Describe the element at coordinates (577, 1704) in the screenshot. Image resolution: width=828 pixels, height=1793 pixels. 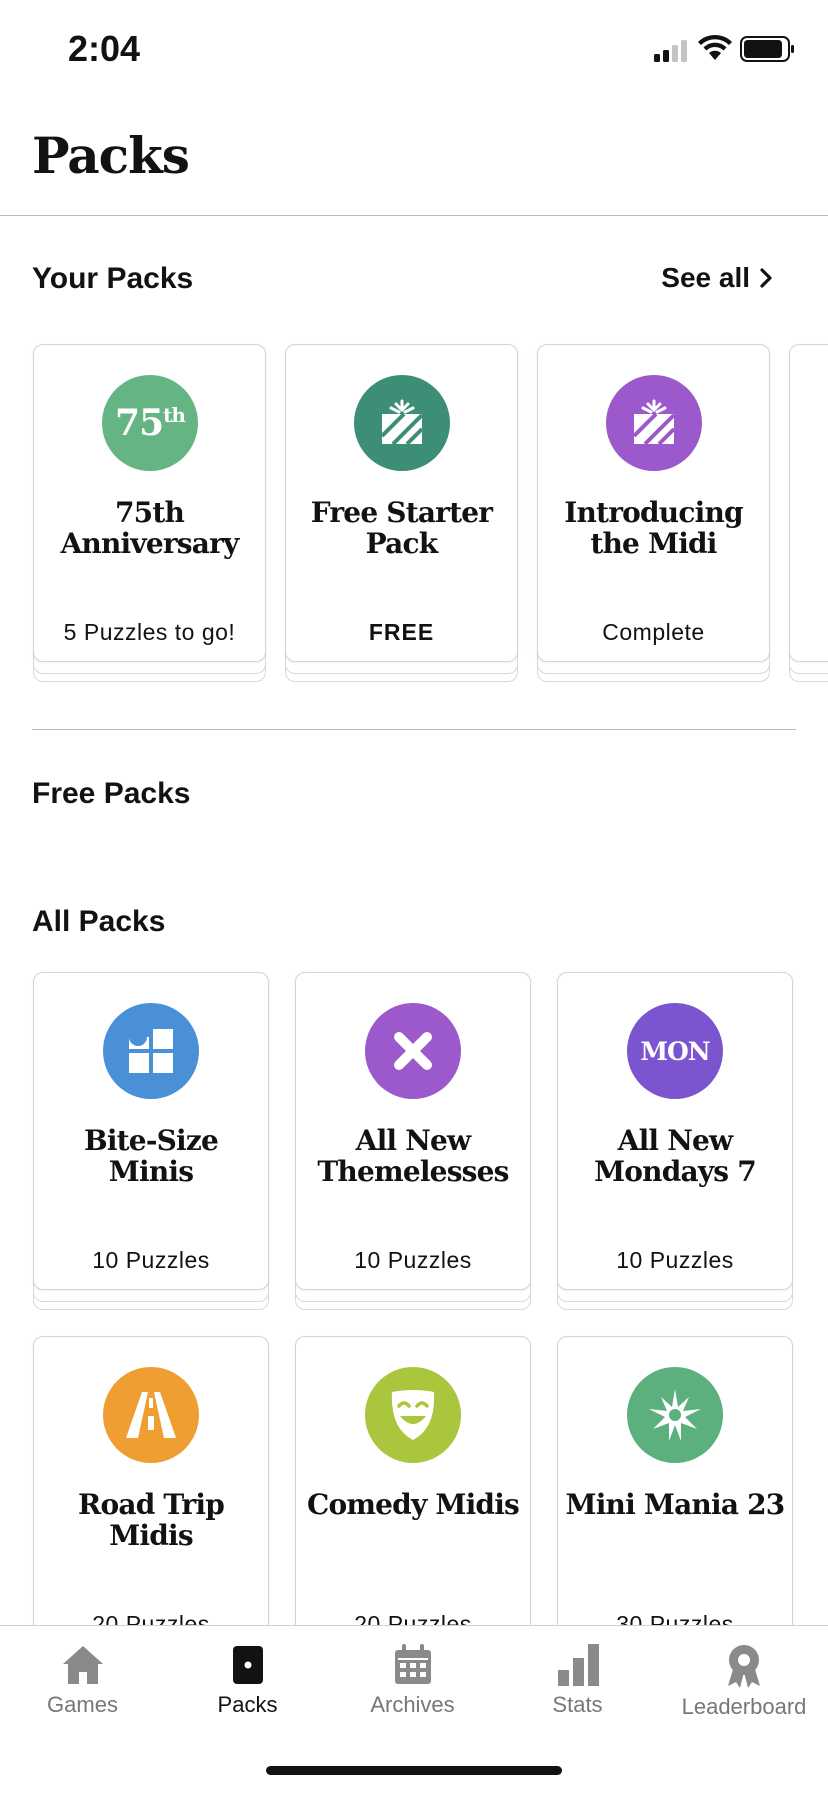
I see `tab-label: Stats` at that location.